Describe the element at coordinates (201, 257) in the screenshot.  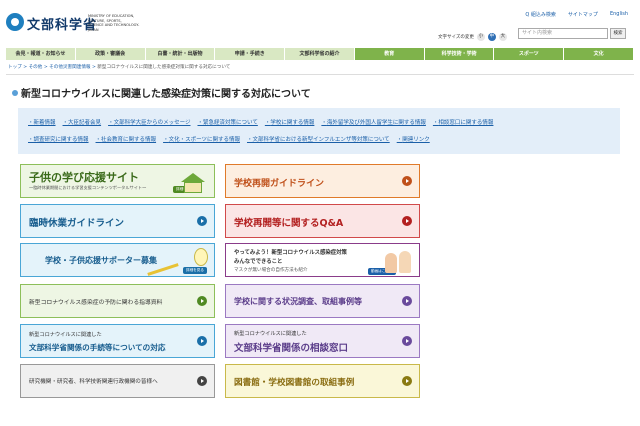
I see `lightbulb-icon` at that location.